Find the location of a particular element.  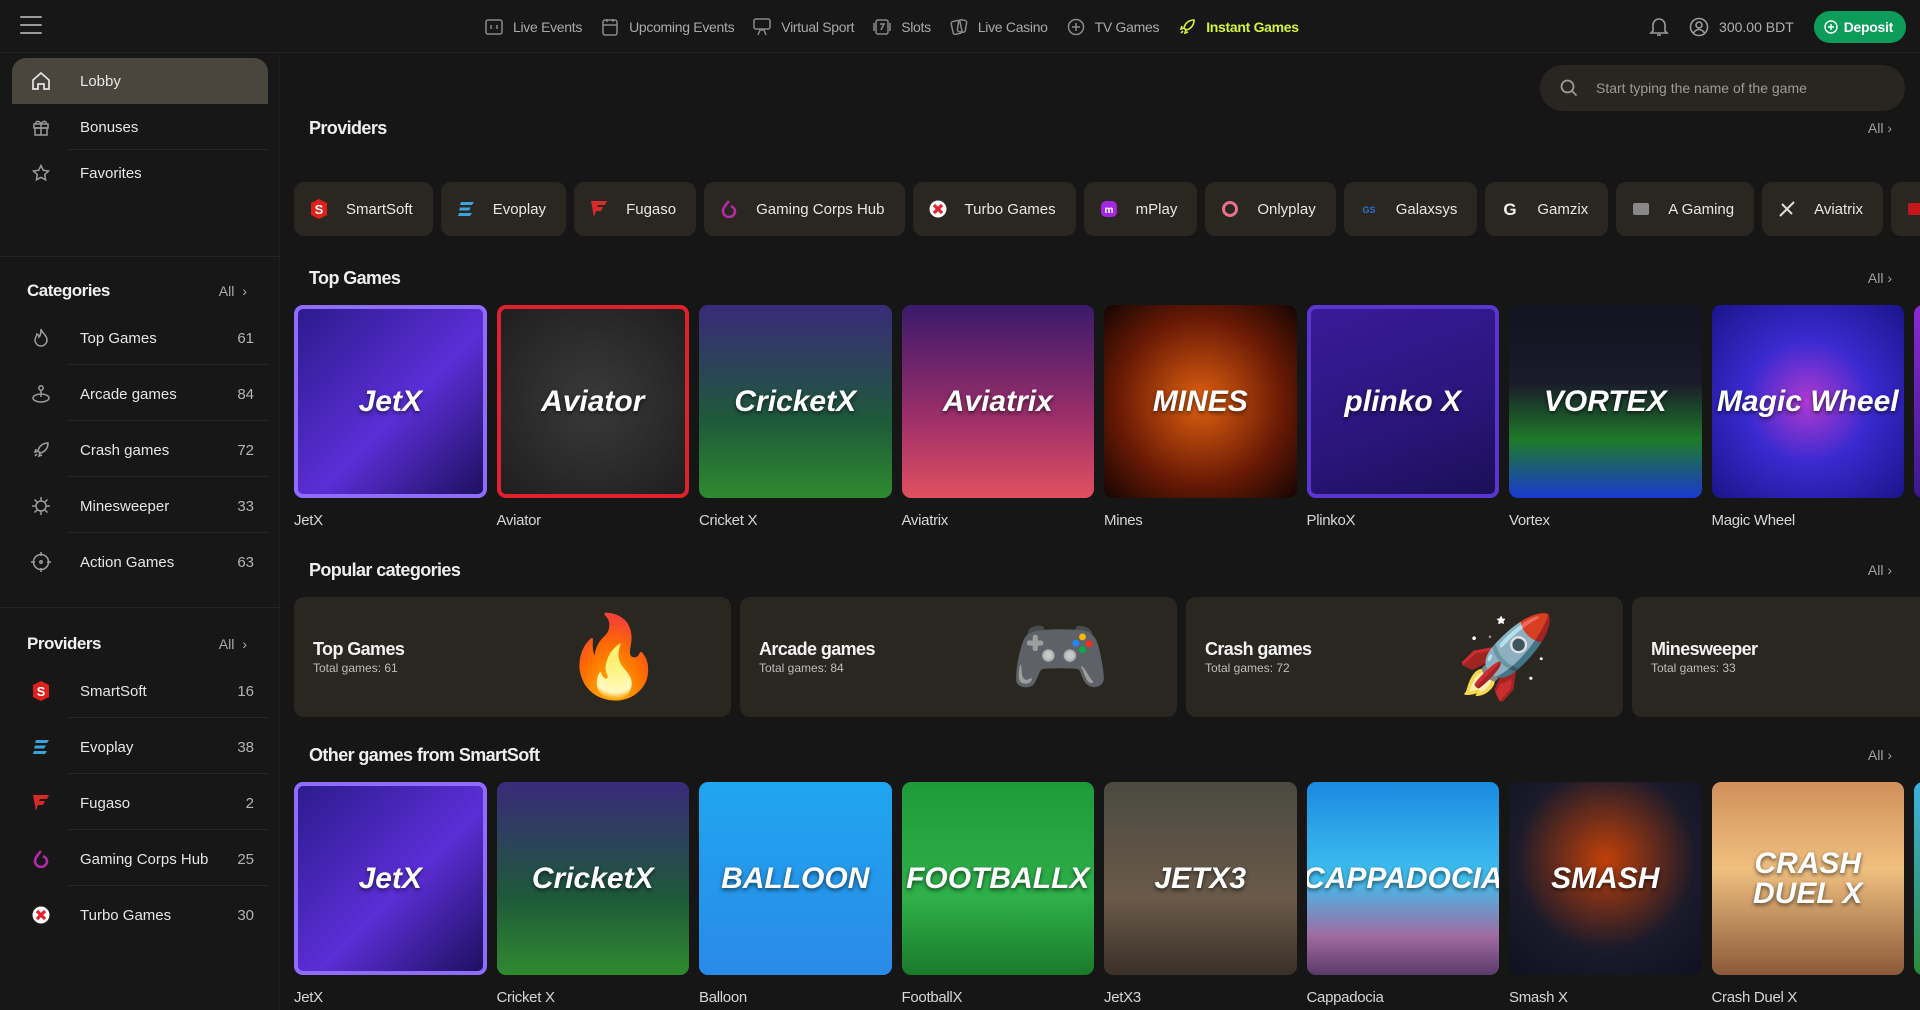

sidebar-providers-item-fugaso: Fugaso 2 is located at coordinates (140, 803).